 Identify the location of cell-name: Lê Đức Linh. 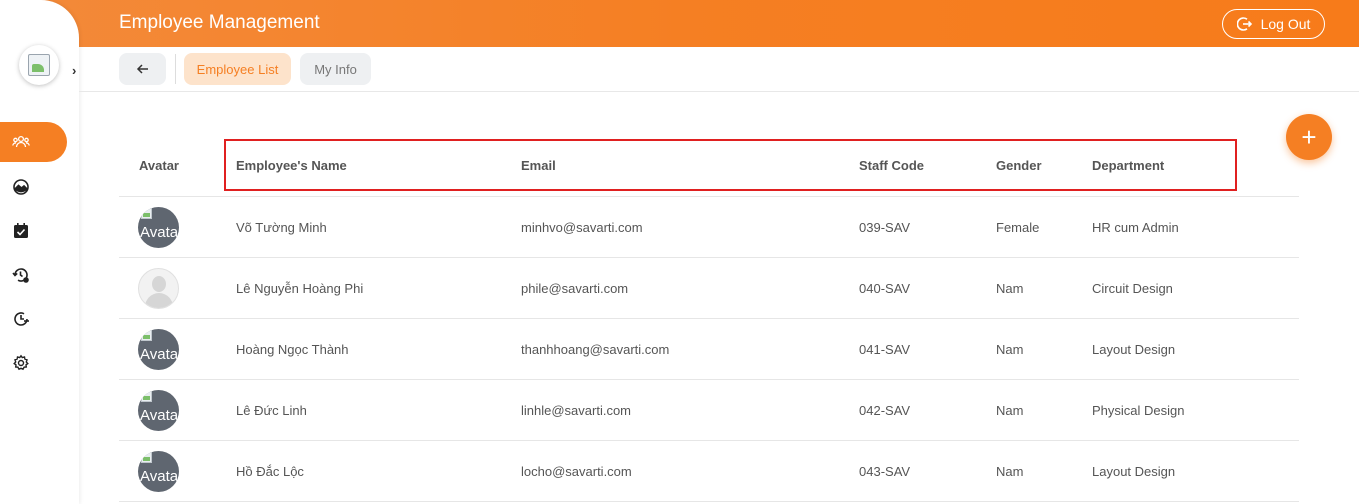
(271, 410).